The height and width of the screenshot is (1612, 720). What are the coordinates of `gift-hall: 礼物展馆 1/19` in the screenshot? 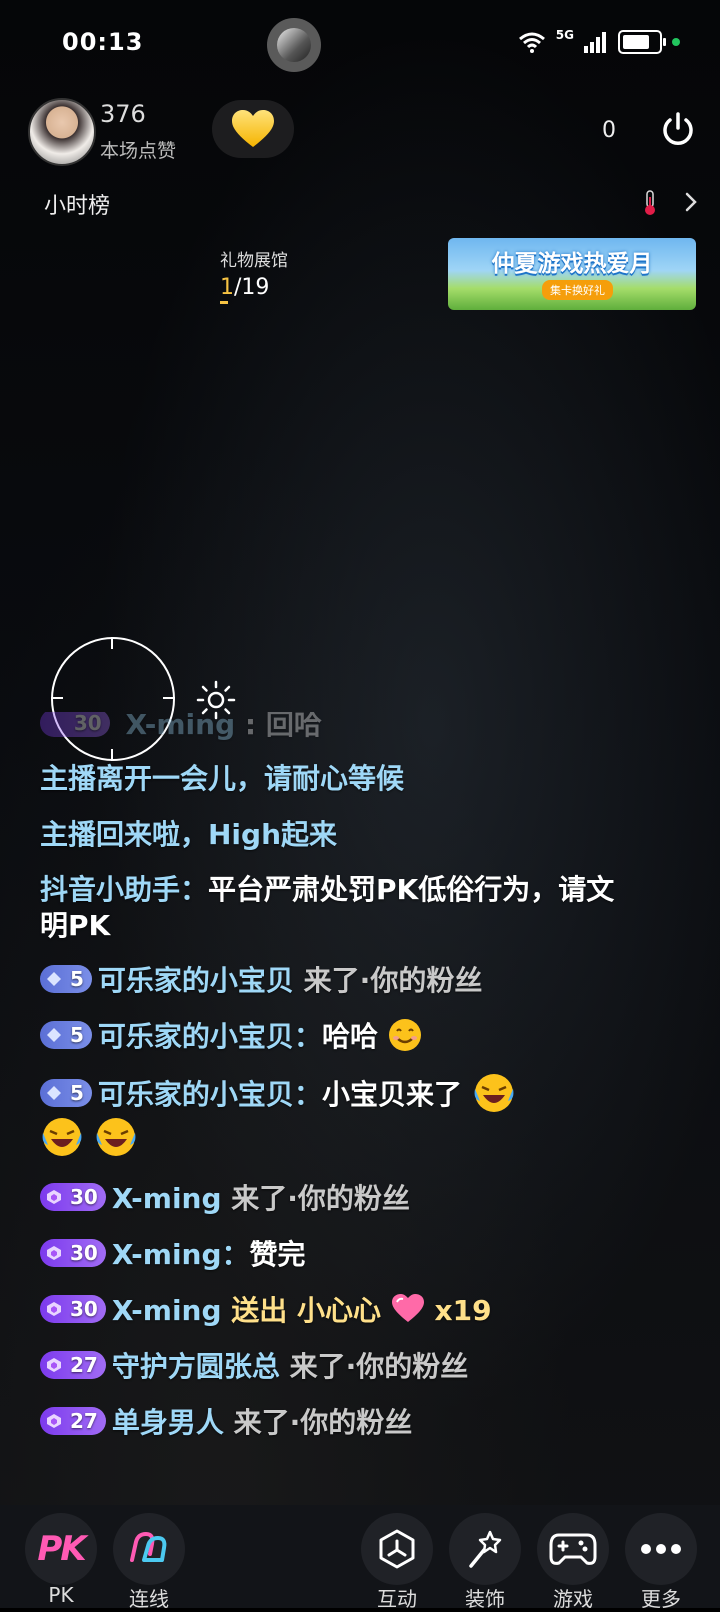 It's located at (254, 275).